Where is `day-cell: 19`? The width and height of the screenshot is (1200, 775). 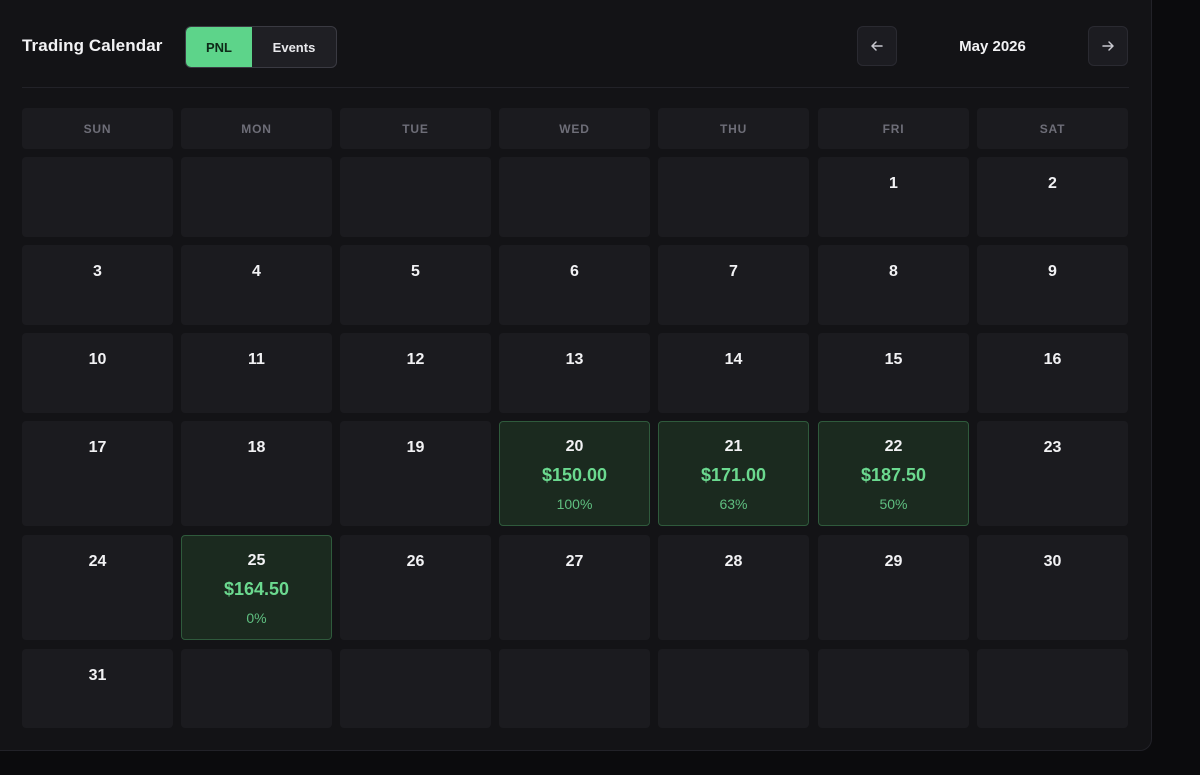
day-cell: 19 is located at coordinates (415, 473).